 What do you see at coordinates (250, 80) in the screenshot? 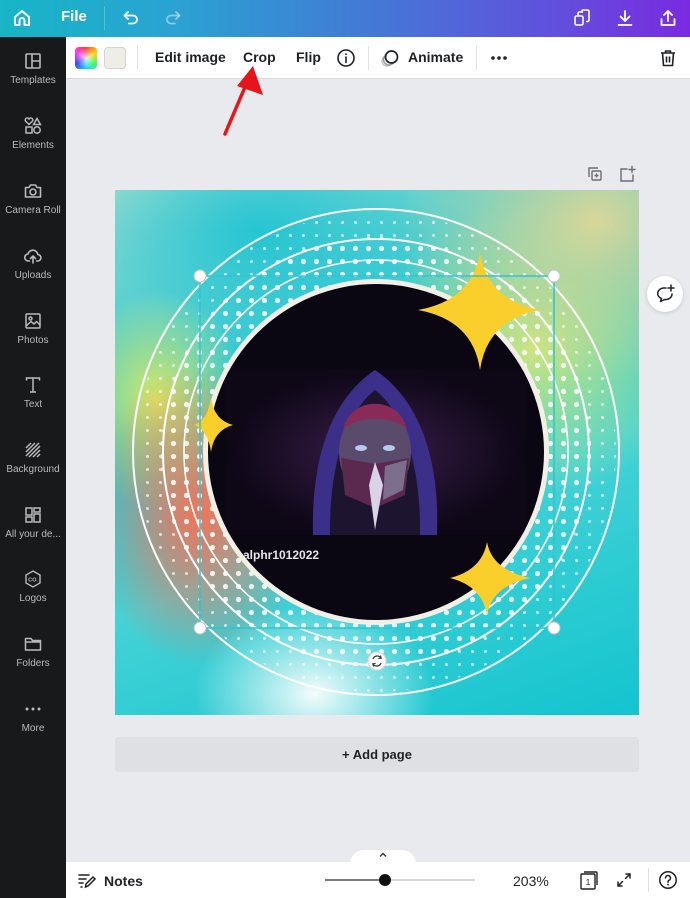
I see `annotation-arrow-head` at bounding box center [250, 80].